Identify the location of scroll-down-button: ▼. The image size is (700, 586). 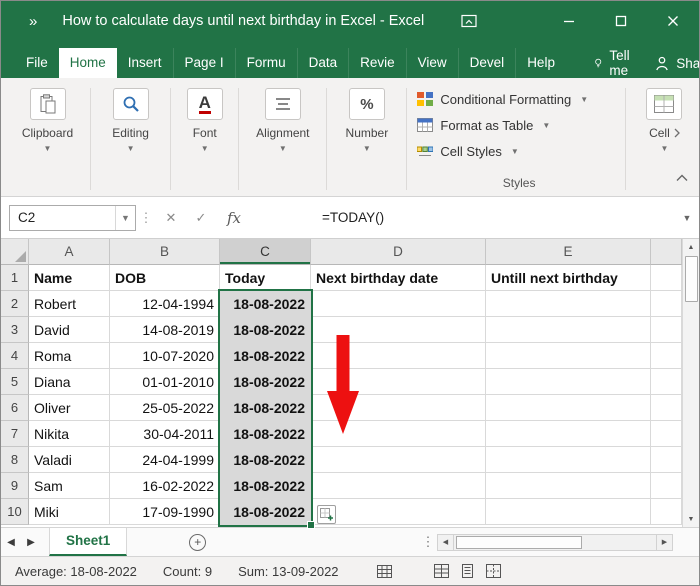
(691, 519).